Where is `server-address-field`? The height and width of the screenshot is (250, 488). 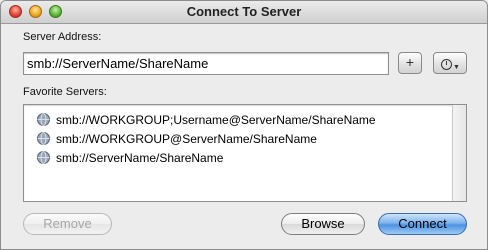
server-address-field is located at coordinates (206, 63).